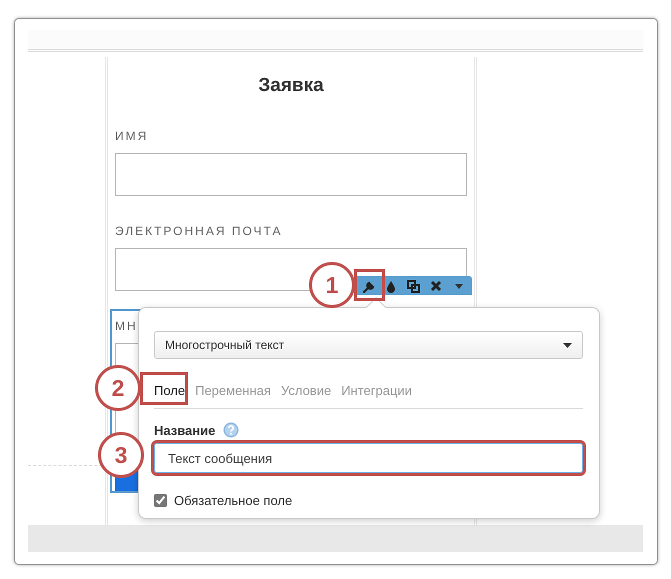 This screenshot has height=579, width=671. What do you see at coordinates (126, 325) in the screenshot?
I see `field-label: МН` at bounding box center [126, 325].